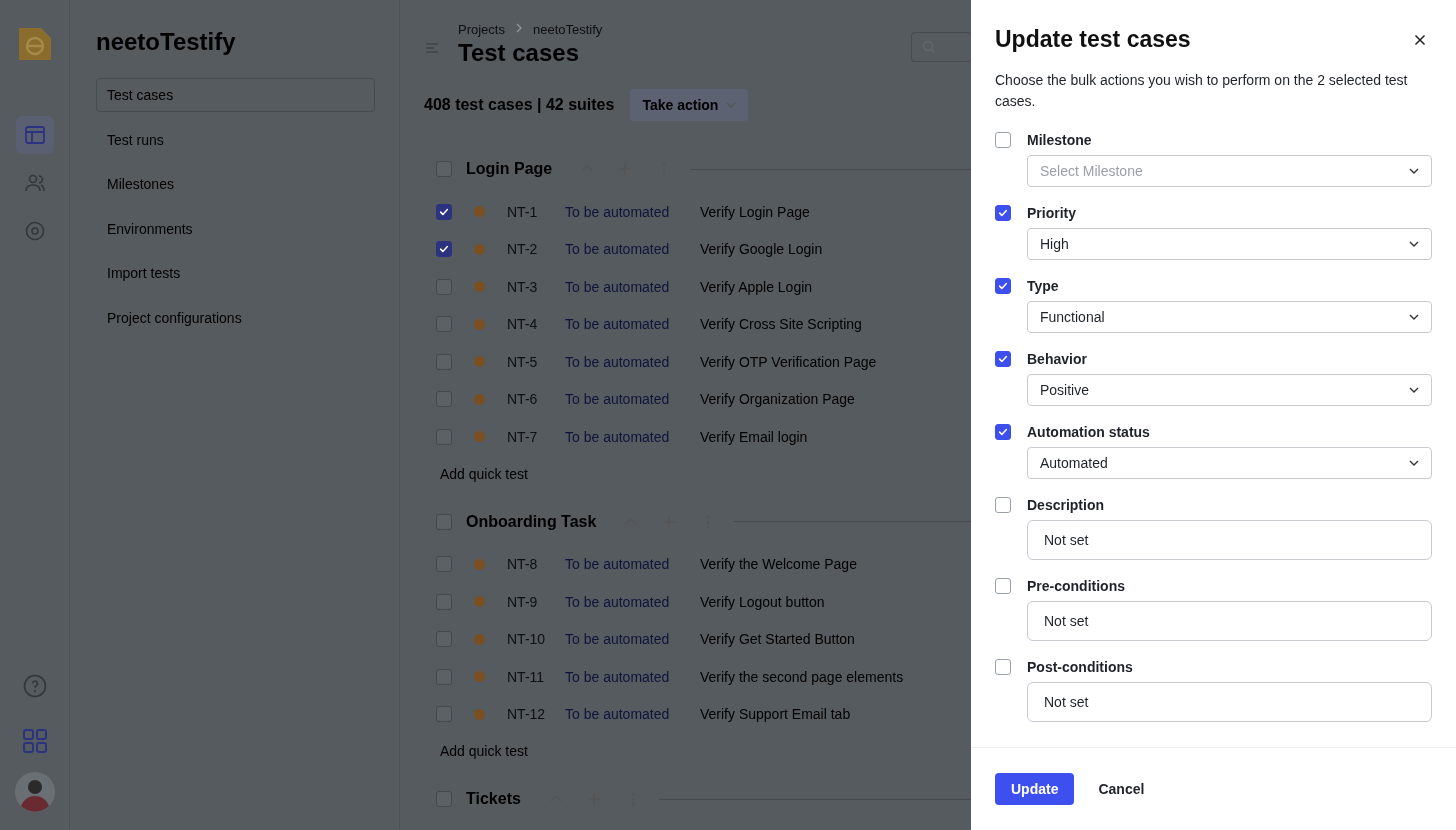 Image resolution: width=1456 pixels, height=830 pixels. I want to click on breadcrumb-link: Projects, so click(481, 29).